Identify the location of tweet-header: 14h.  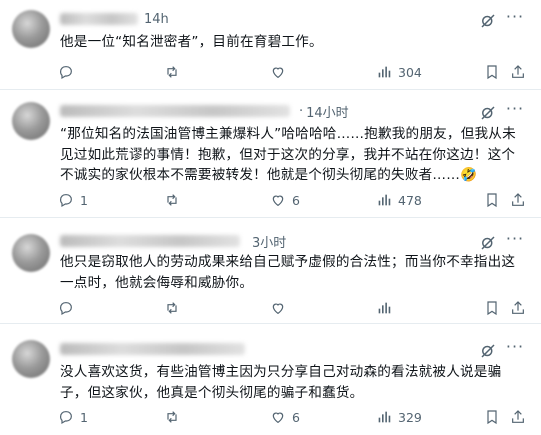
(114, 19).